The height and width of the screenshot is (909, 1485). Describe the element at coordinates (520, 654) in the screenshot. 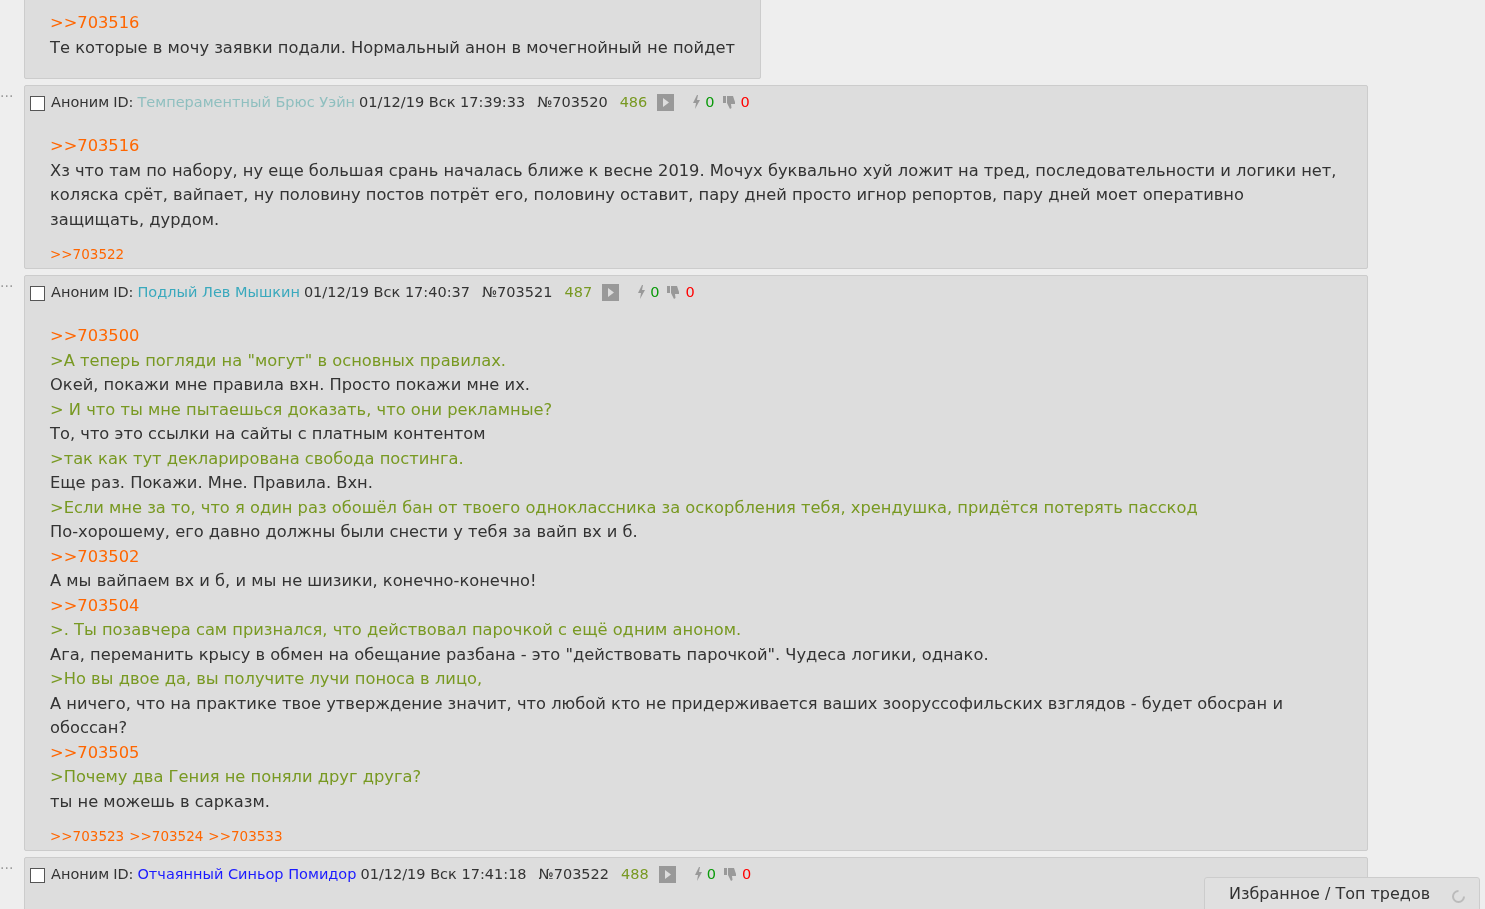

I see `post-text: Ага, переманить крысу в обмен на обещание разбана - это "действовать парочкой". Чудеса логики, однако.` at that location.